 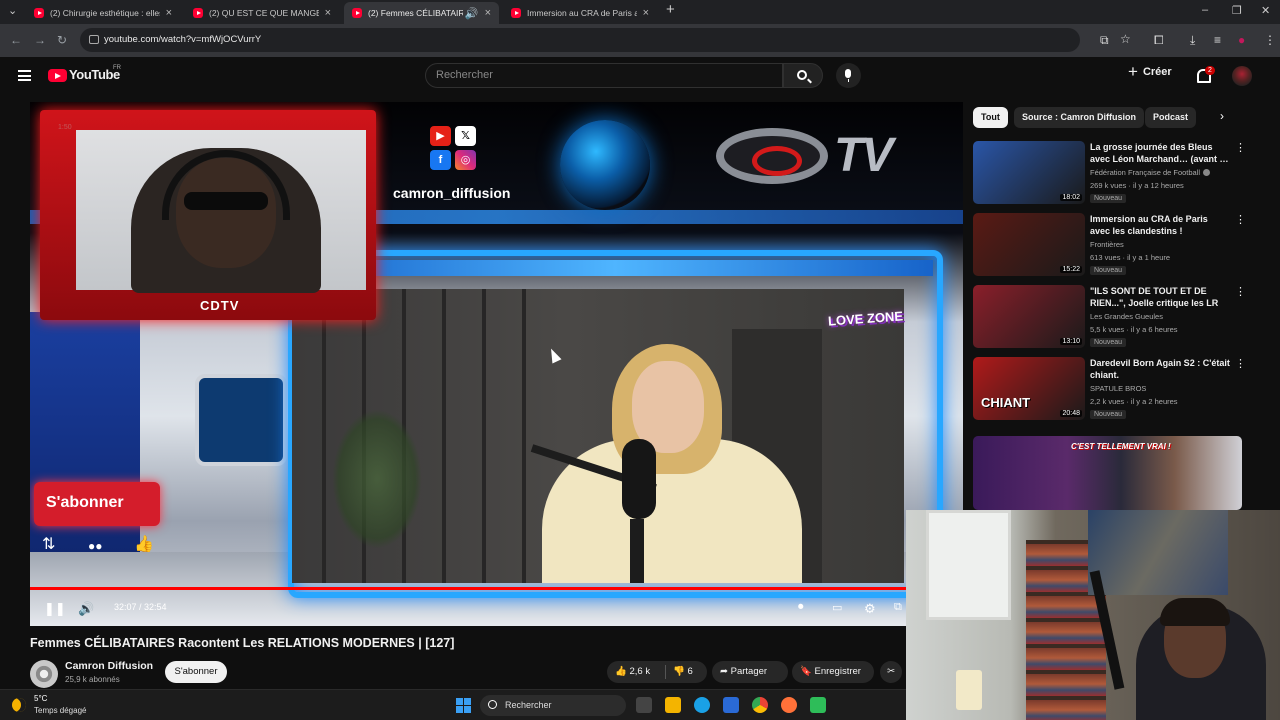 I want to click on windows-start-icon, so click(x=463, y=705).